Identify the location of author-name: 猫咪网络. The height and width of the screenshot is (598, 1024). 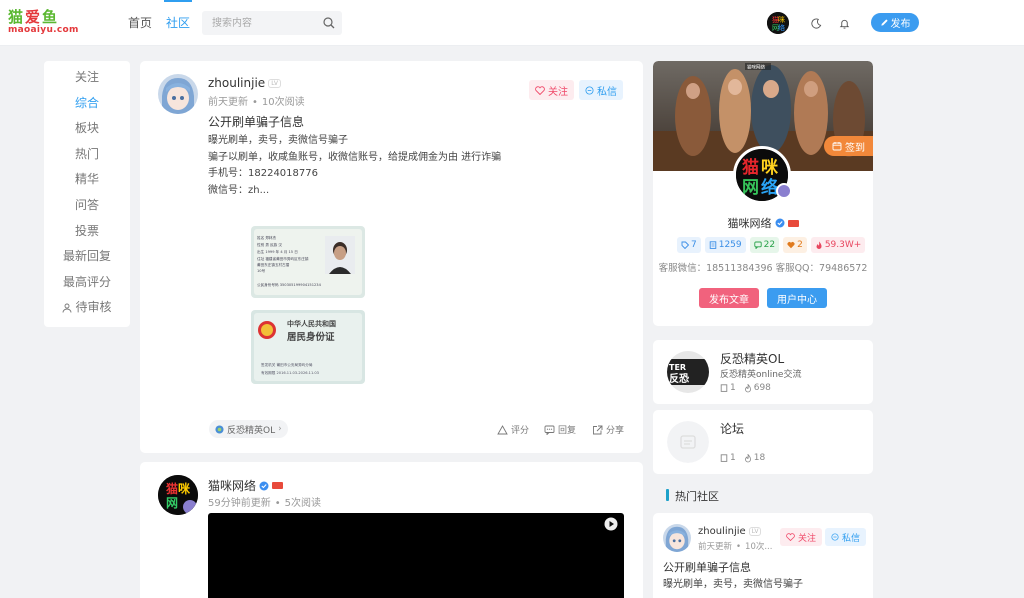
(232, 485).